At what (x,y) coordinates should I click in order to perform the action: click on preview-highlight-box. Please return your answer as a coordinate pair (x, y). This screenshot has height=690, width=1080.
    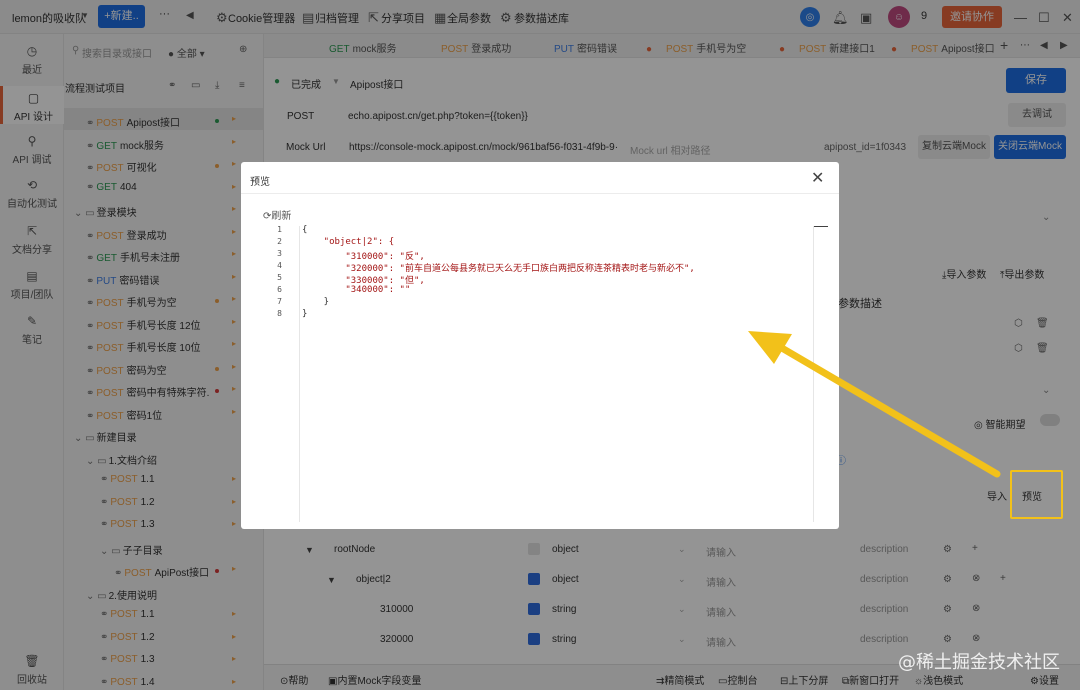
    Looking at the image, I should click on (1036, 494).